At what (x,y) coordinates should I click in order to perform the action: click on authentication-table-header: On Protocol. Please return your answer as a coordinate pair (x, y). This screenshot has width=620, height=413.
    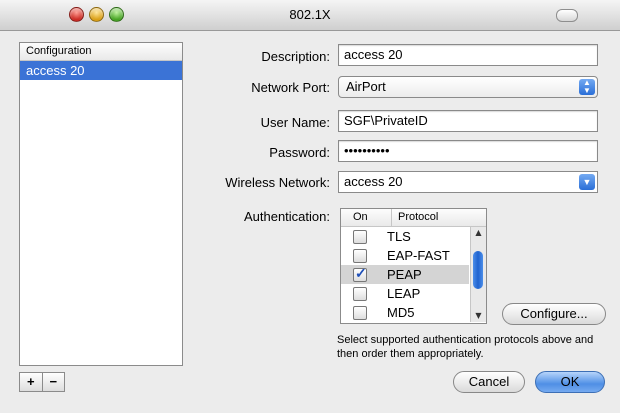
    Looking at the image, I should click on (413, 218).